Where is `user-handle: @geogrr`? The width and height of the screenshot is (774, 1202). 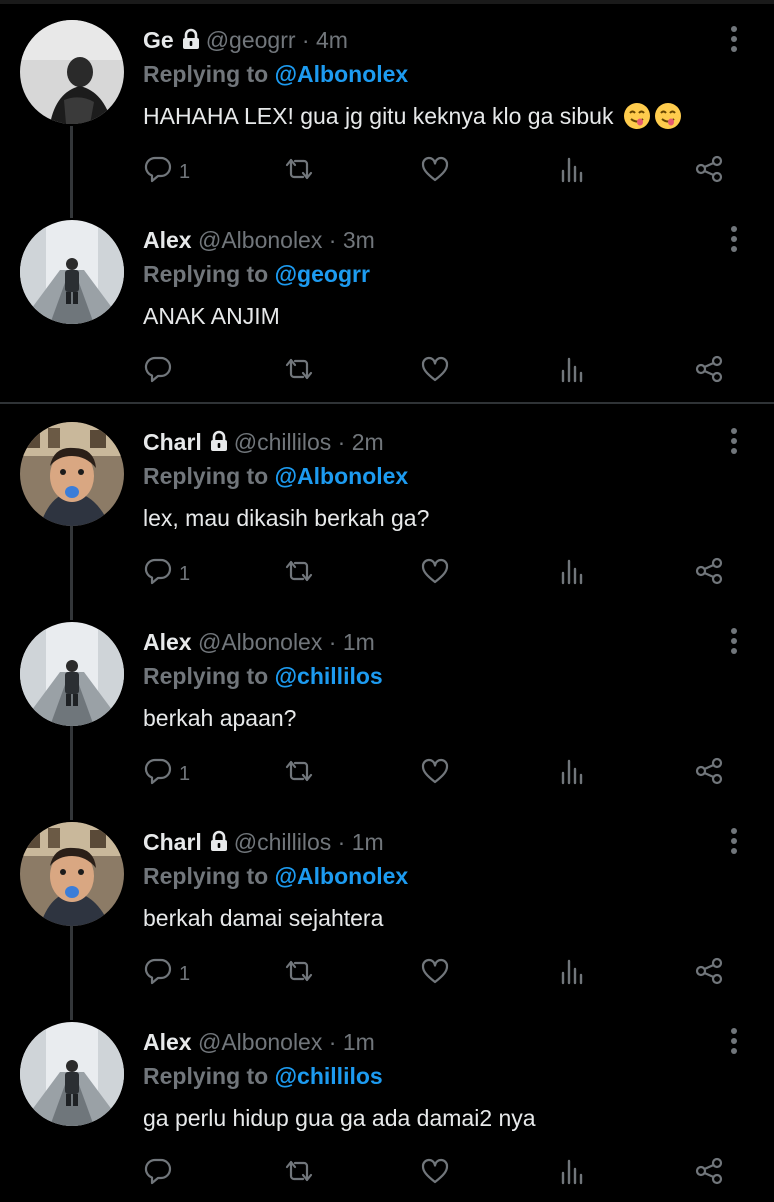
user-handle: @geogrr is located at coordinates (251, 40).